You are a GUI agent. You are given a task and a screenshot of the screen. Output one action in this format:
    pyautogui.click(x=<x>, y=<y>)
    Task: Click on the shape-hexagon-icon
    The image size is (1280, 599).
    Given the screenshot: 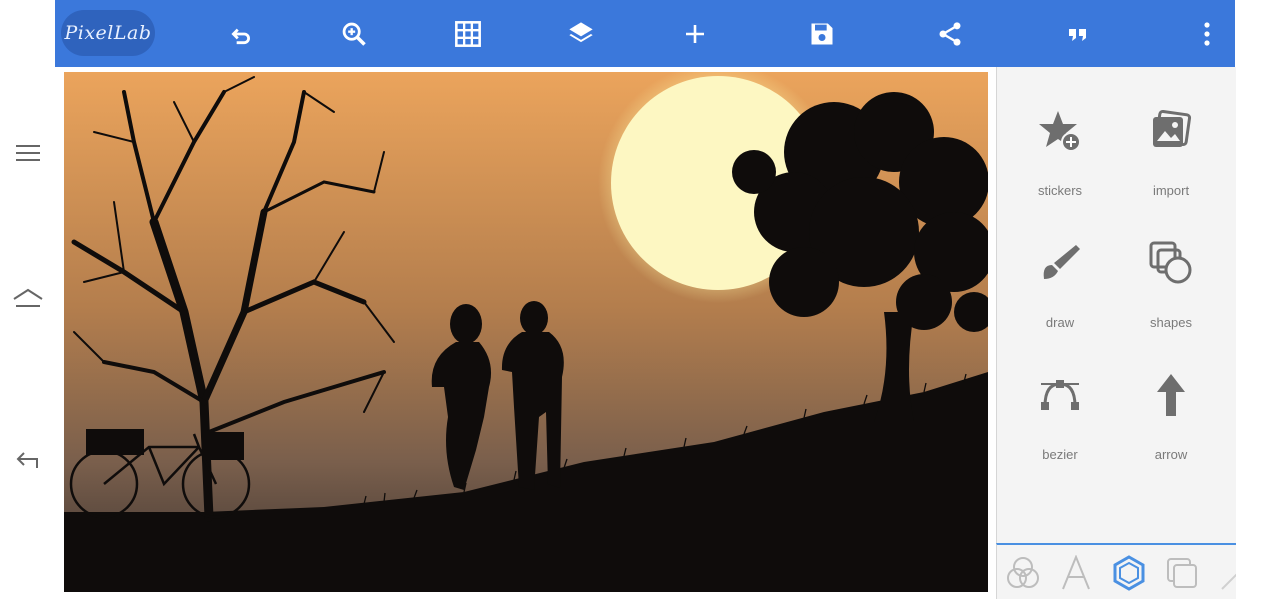 What is the action you would take?
    pyautogui.click(x=1129, y=573)
    